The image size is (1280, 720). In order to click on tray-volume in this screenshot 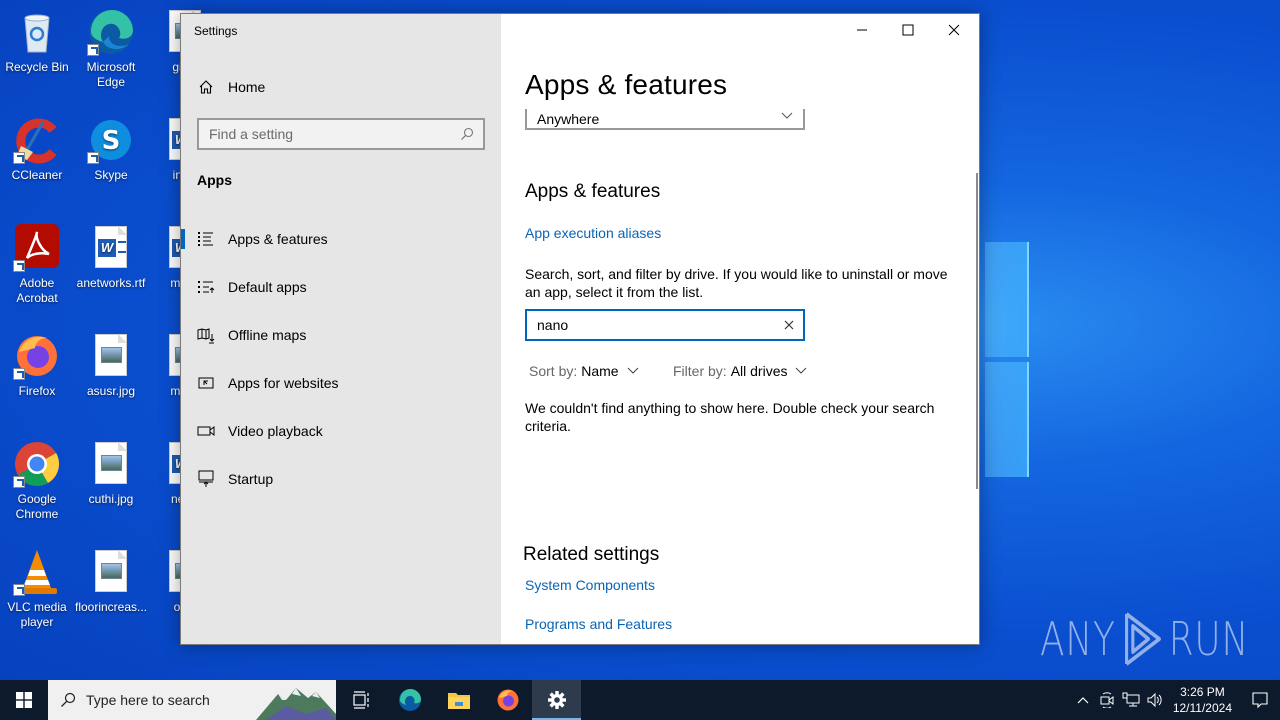, I will do `click(1155, 700)`.